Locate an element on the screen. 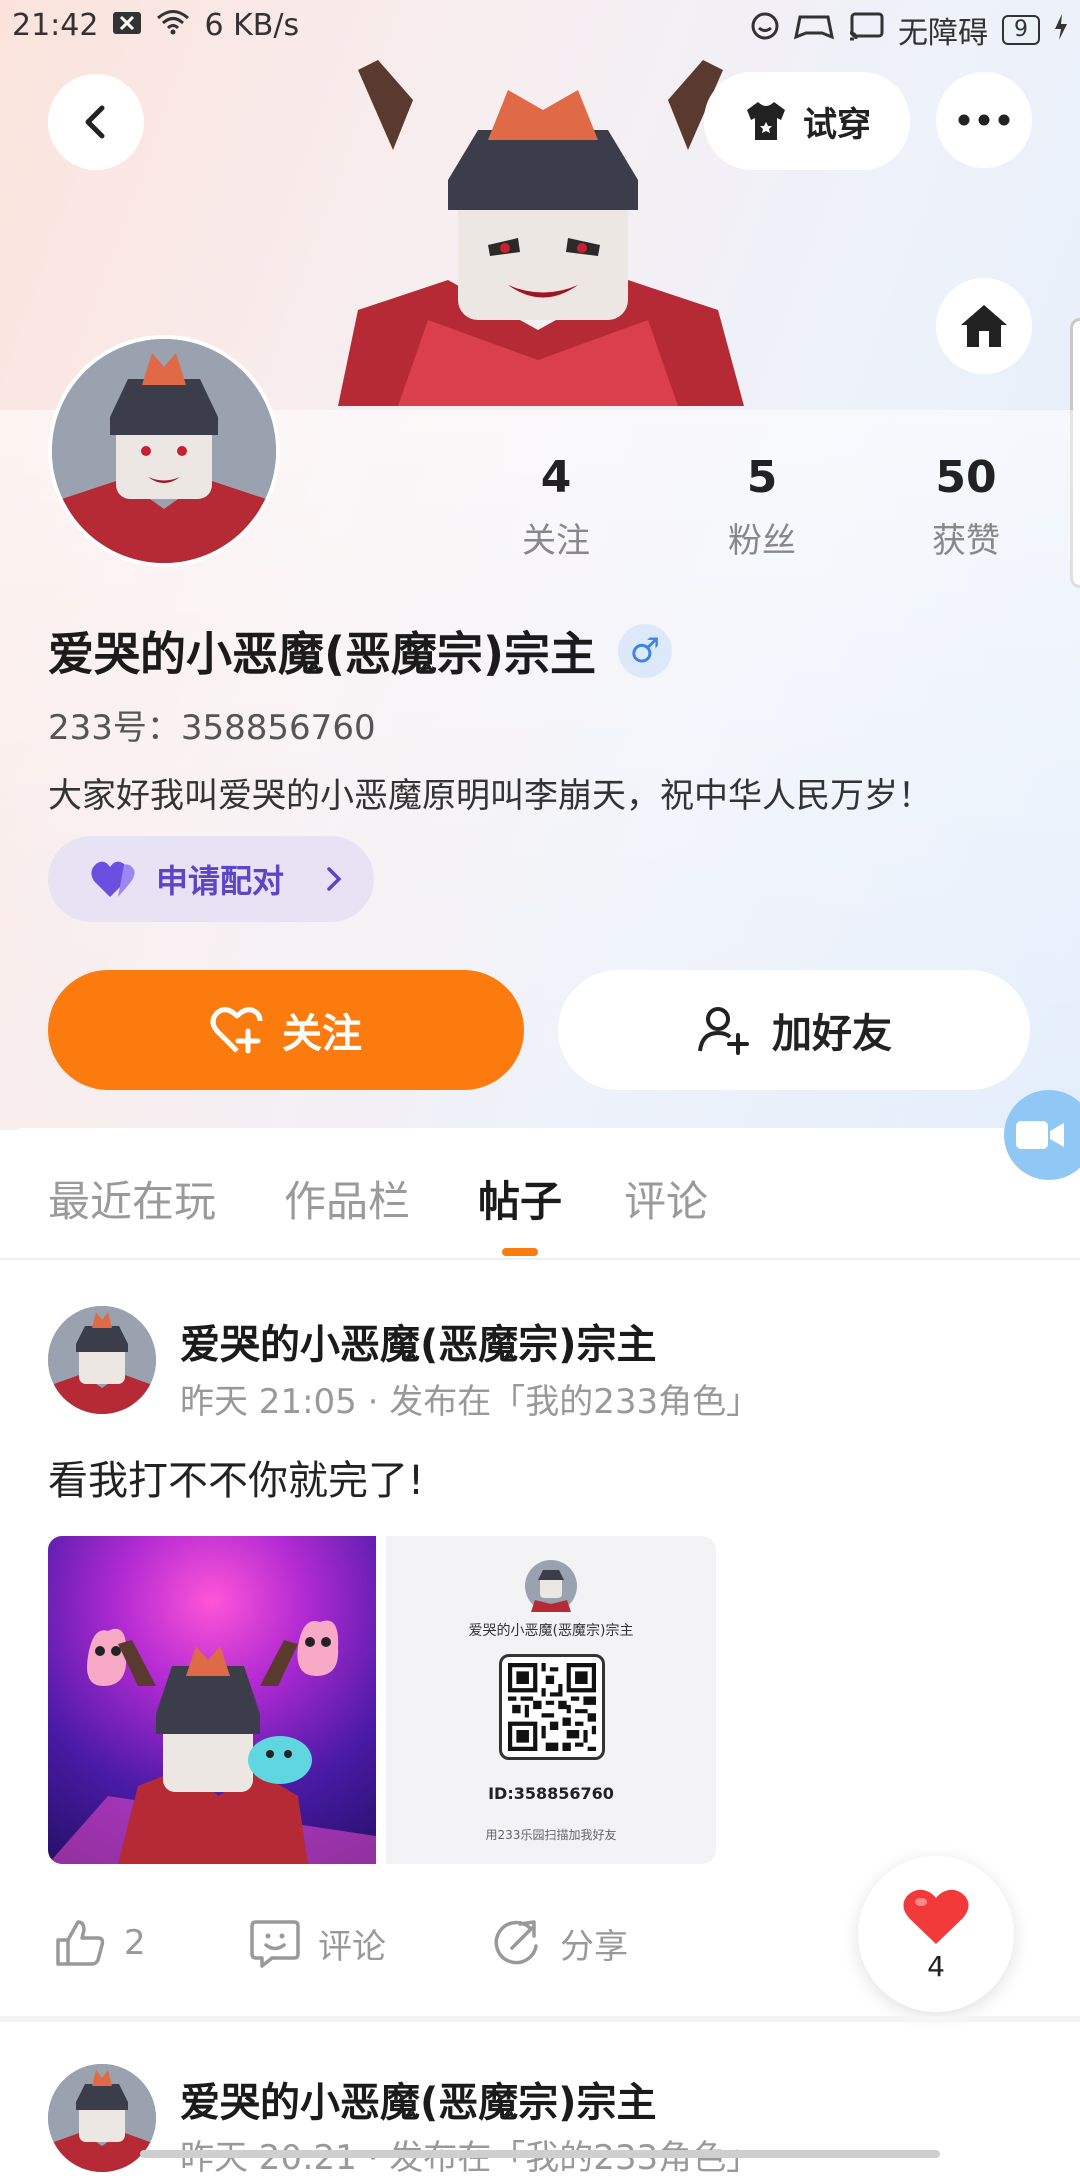 Image resolution: width=1080 pixels, height=2179 pixels. card-id: ID:358856760 is located at coordinates (551, 1793).